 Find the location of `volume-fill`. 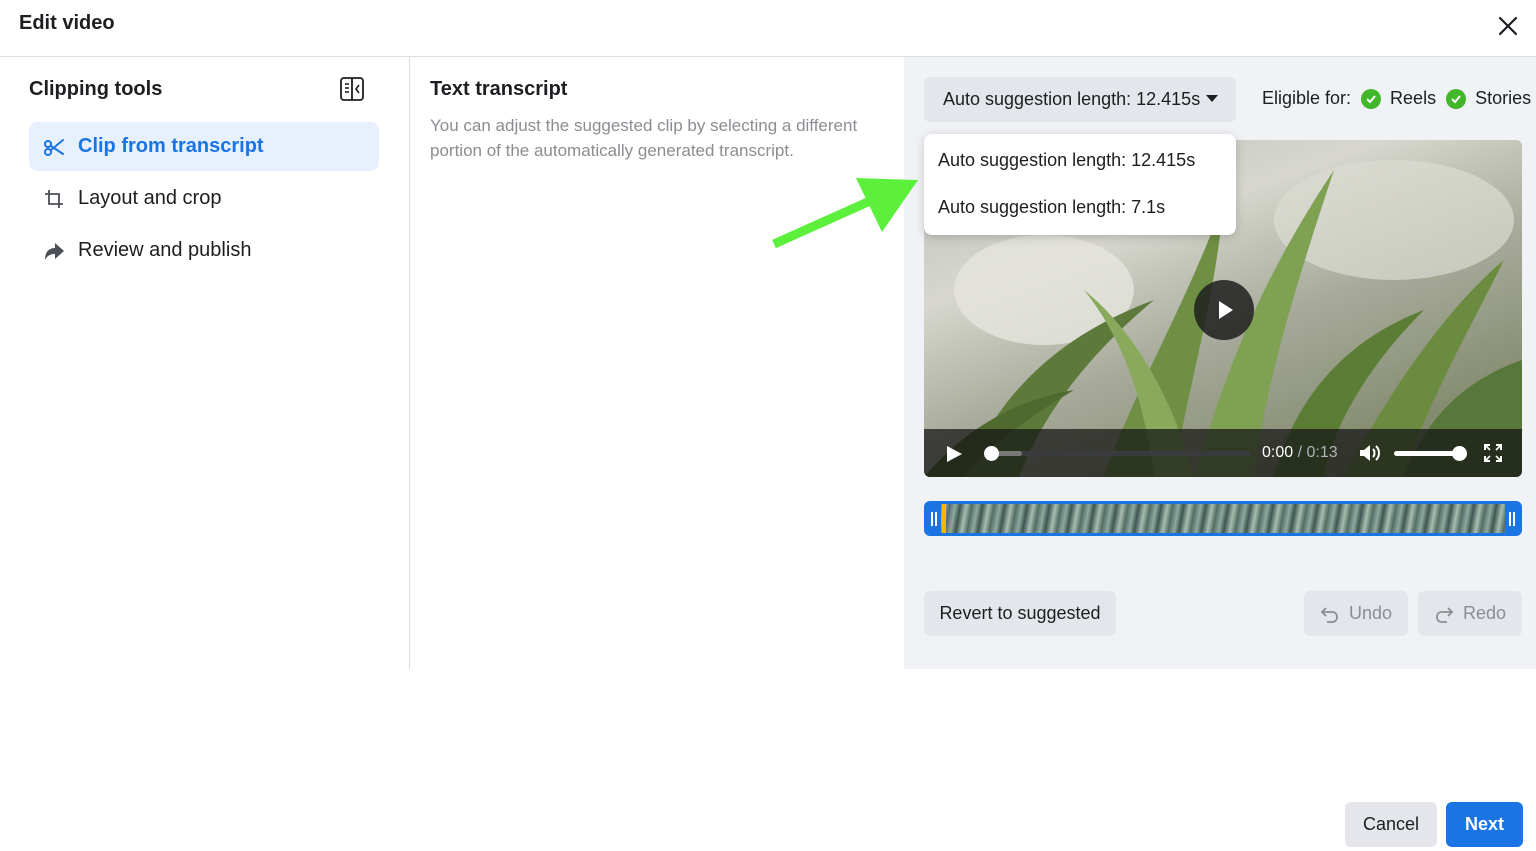

volume-fill is located at coordinates (1427, 453).